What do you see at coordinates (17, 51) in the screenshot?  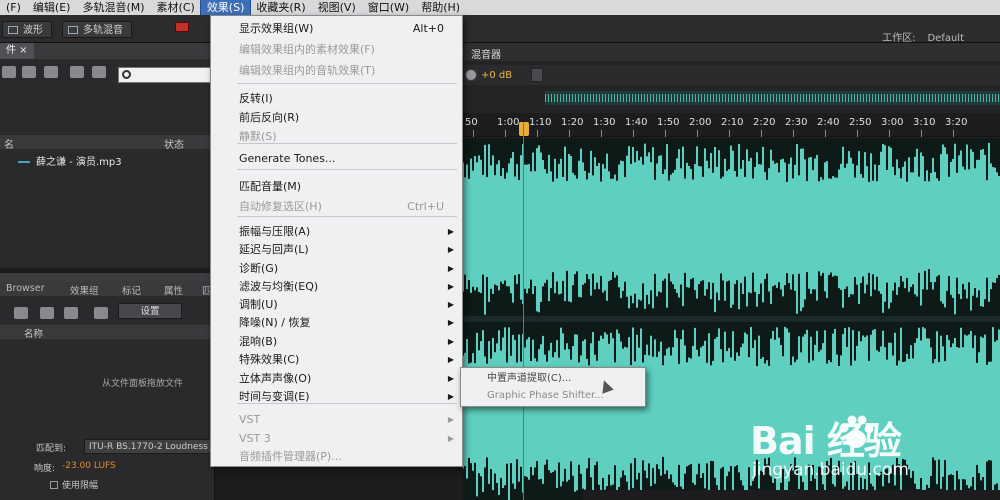 I see `tab-files: 件 ×` at bounding box center [17, 51].